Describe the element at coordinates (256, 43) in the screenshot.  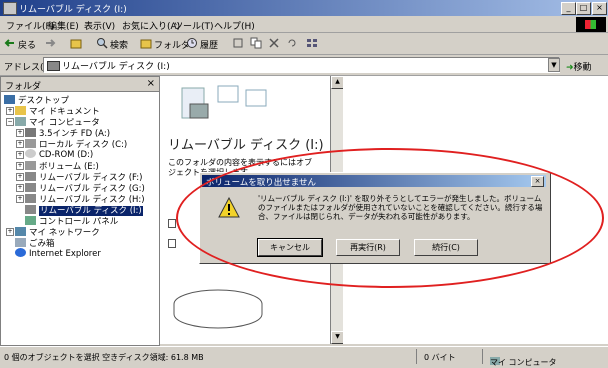
I see `copy-to-icon` at that location.